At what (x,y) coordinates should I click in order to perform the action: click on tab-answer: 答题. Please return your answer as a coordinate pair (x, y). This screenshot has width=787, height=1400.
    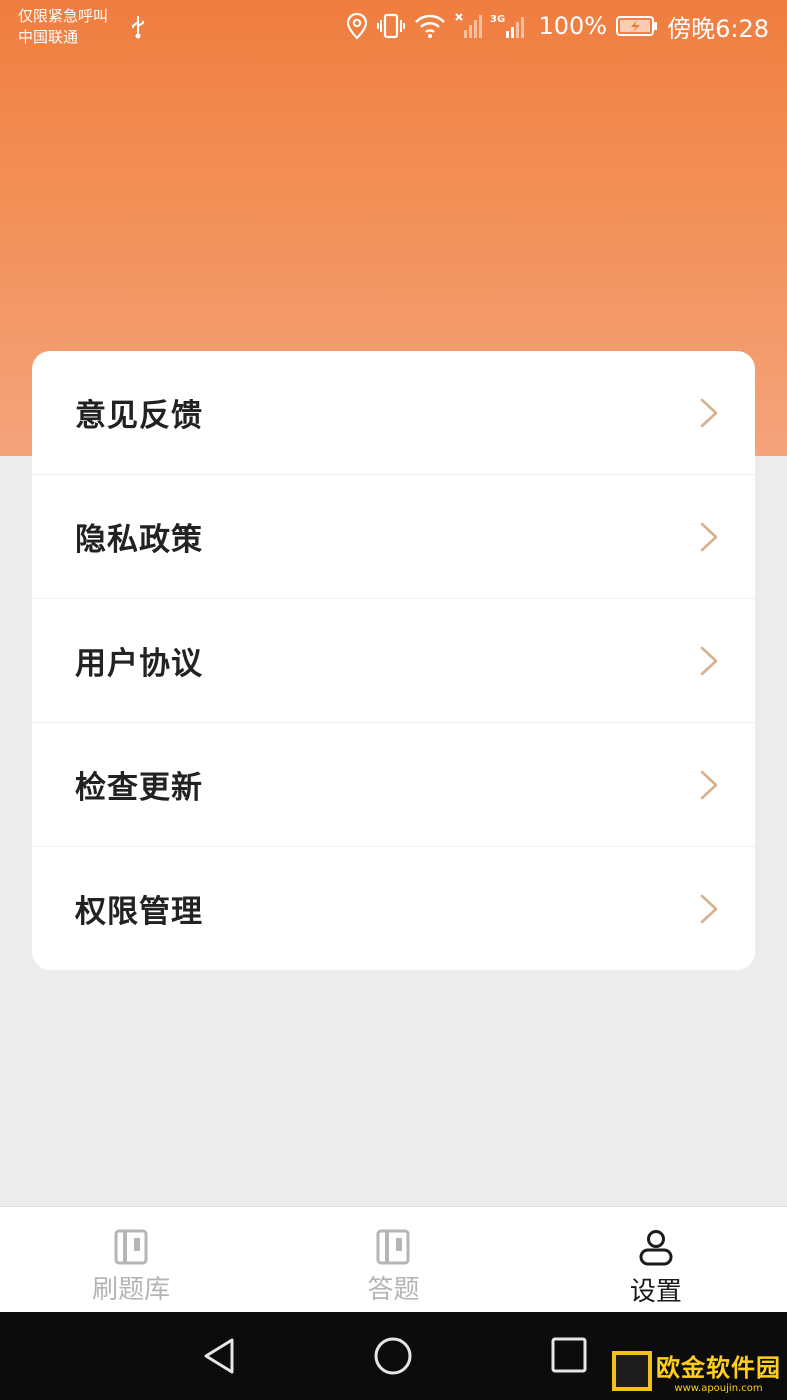
    Looking at the image, I should click on (393, 1259).